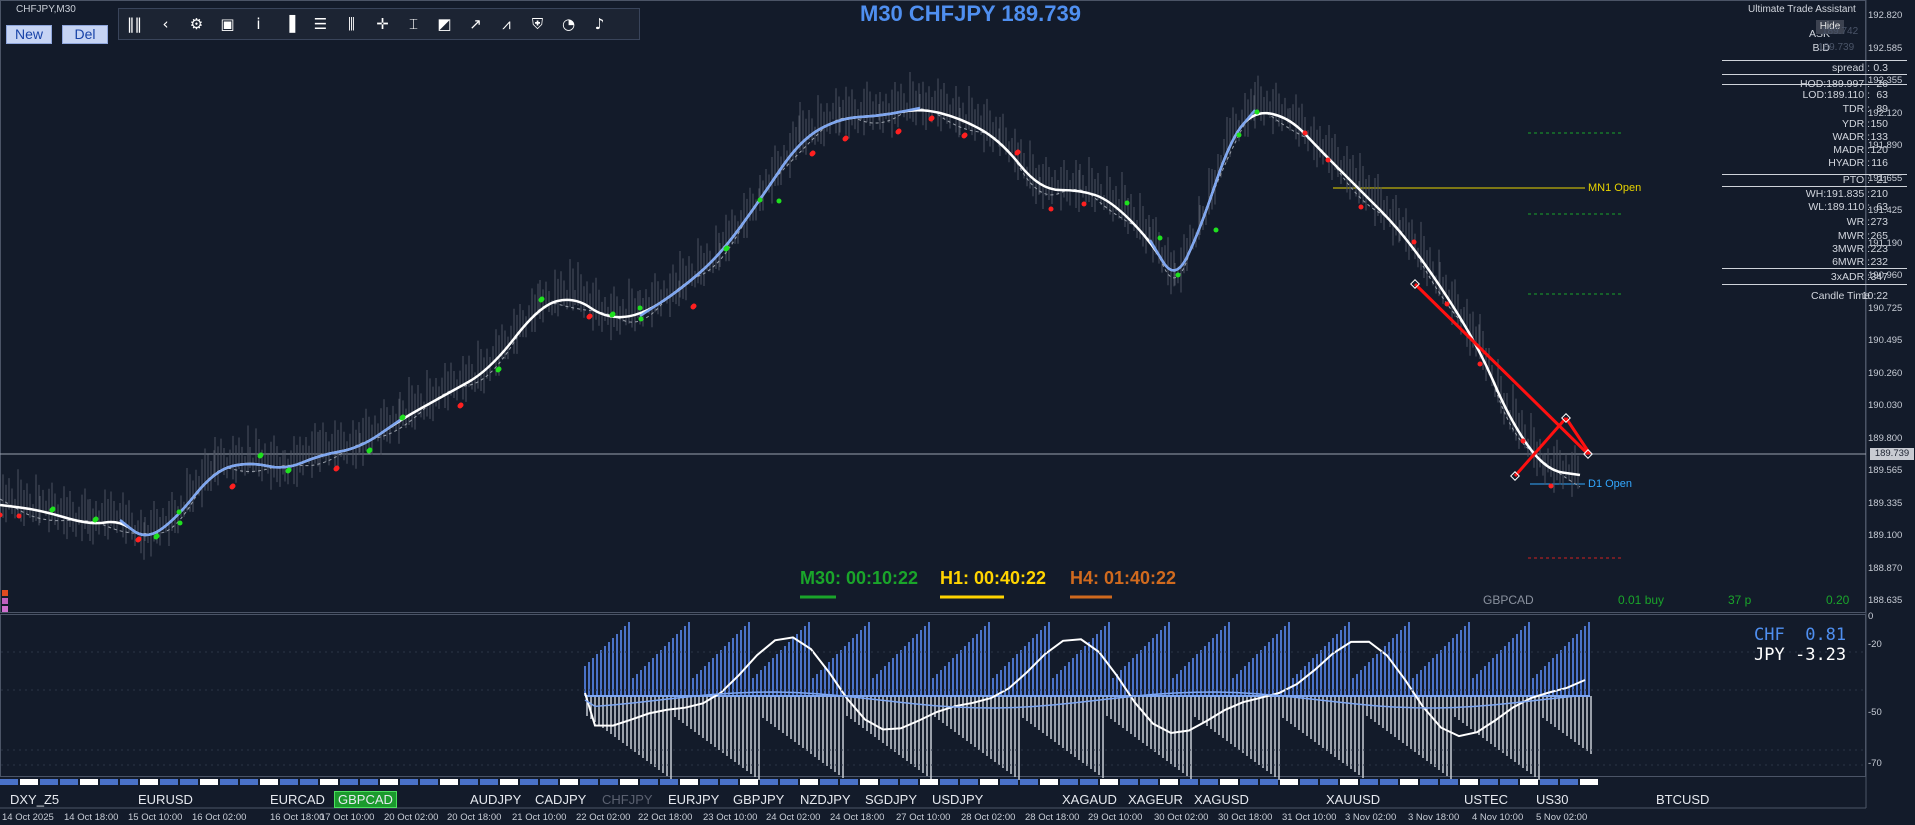 The height and width of the screenshot is (825, 1915). Describe the element at coordinates (134, 24) in the screenshot. I see `grip-icon: ‖‖` at that location.